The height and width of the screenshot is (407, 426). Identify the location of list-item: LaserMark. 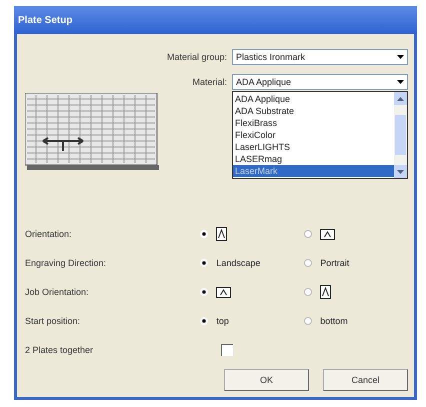
(313, 171).